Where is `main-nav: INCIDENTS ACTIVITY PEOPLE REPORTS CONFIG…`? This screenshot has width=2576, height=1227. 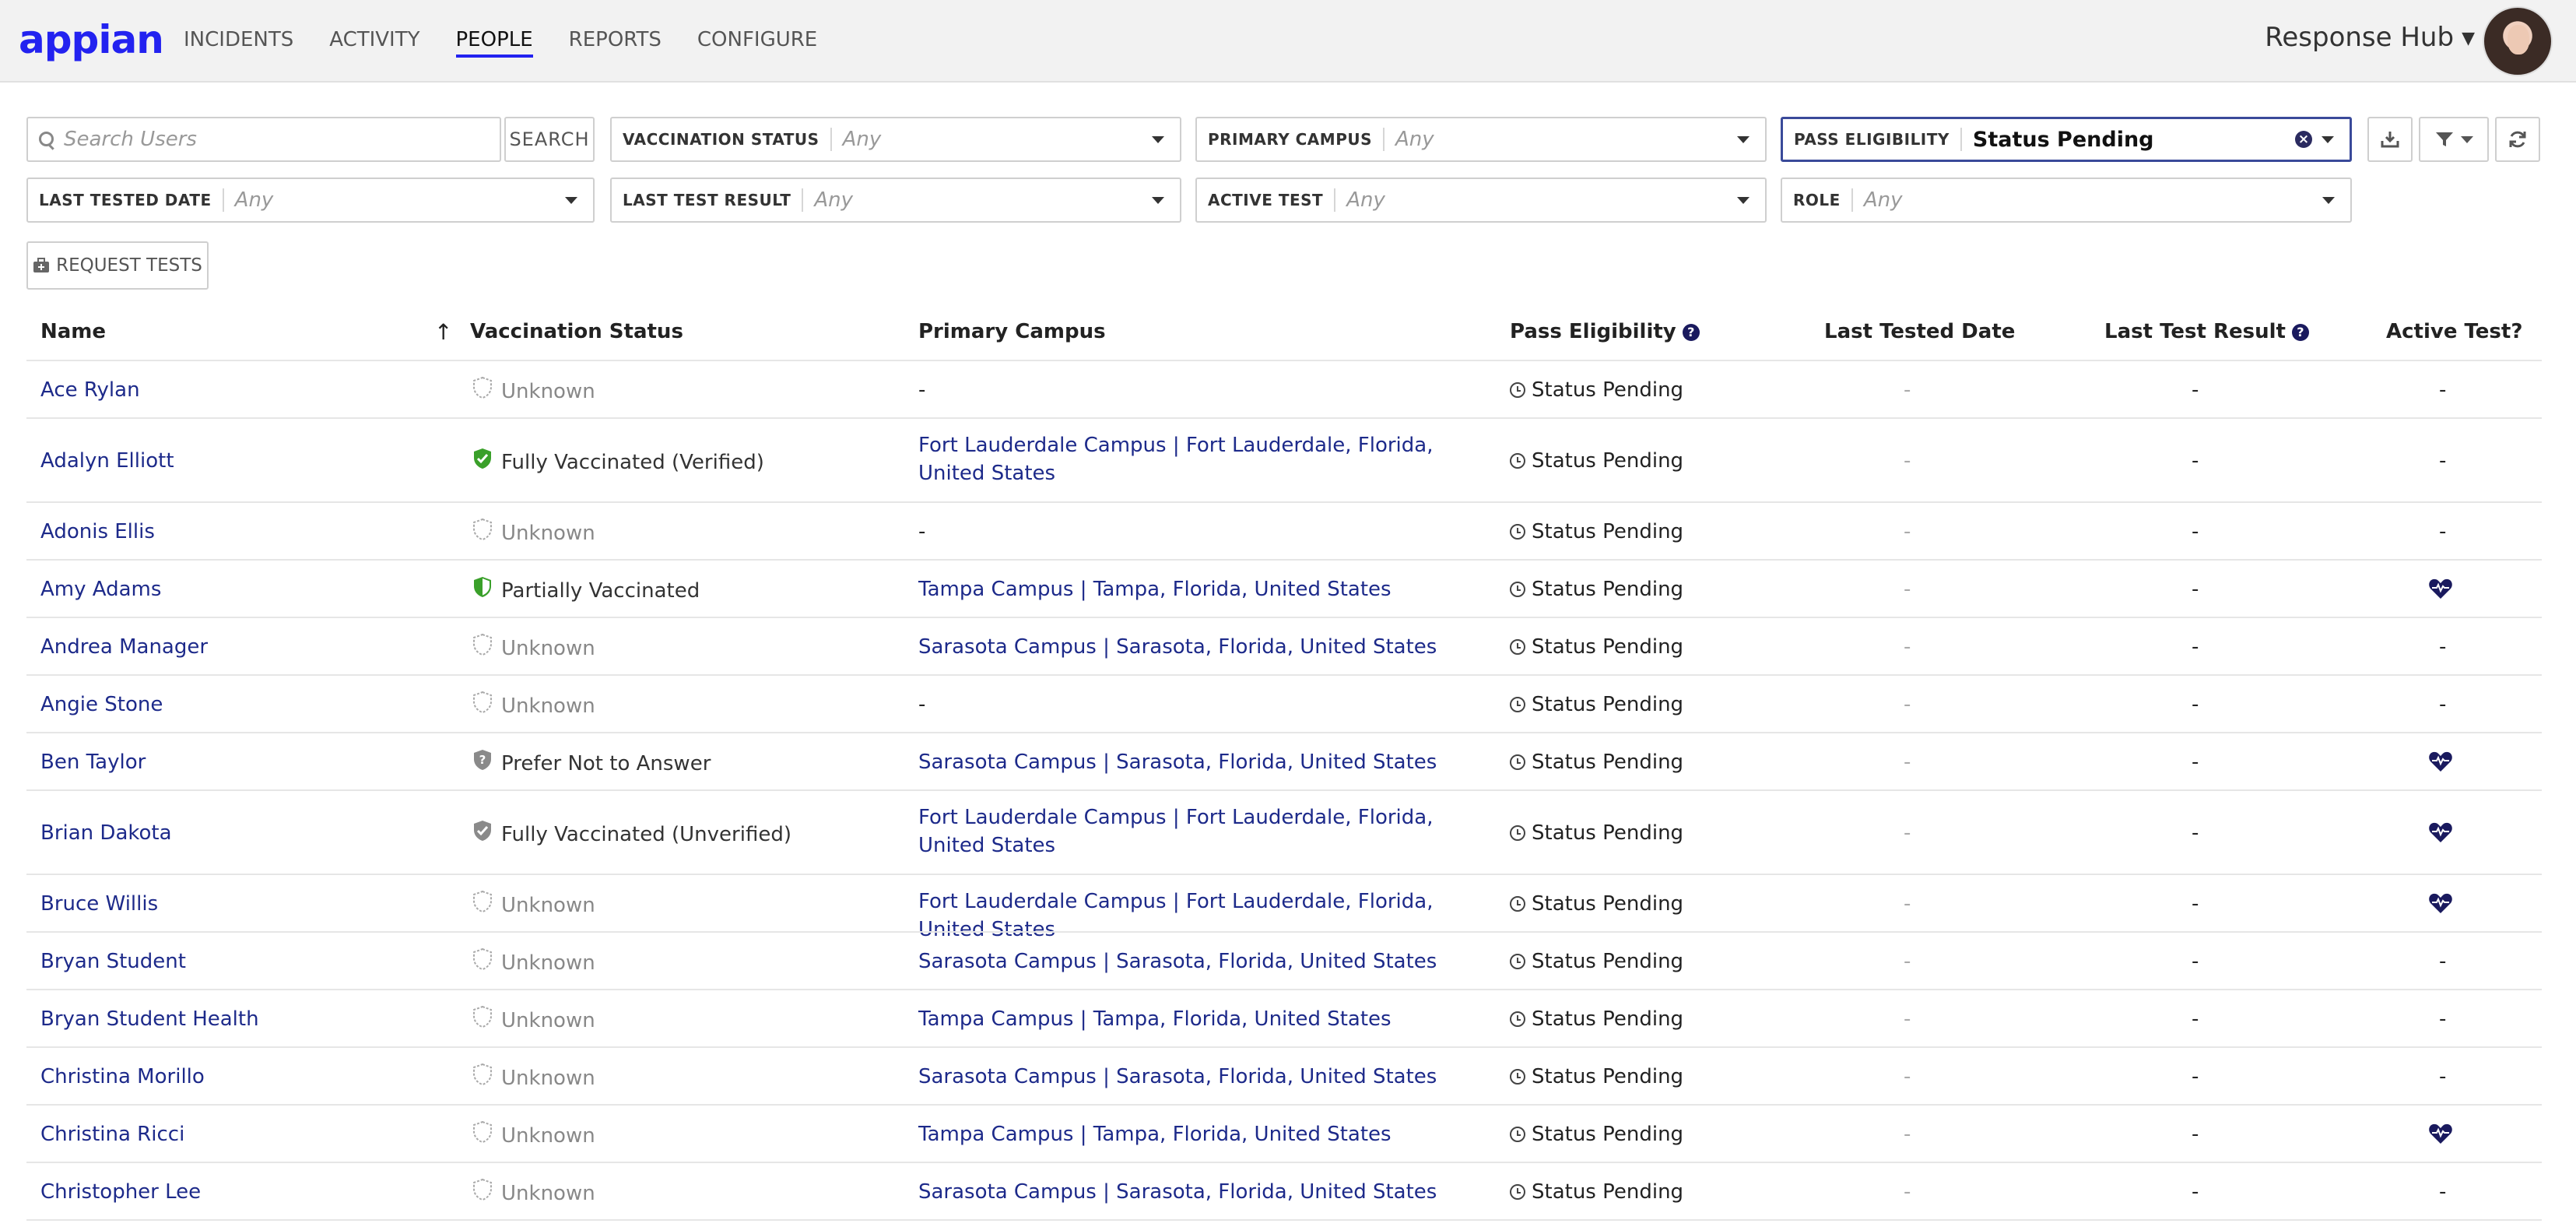
main-nav: INCIDENTS ACTIVITY PEOPLE REPORTS CONFIG… is located at coordinates (519, 40).